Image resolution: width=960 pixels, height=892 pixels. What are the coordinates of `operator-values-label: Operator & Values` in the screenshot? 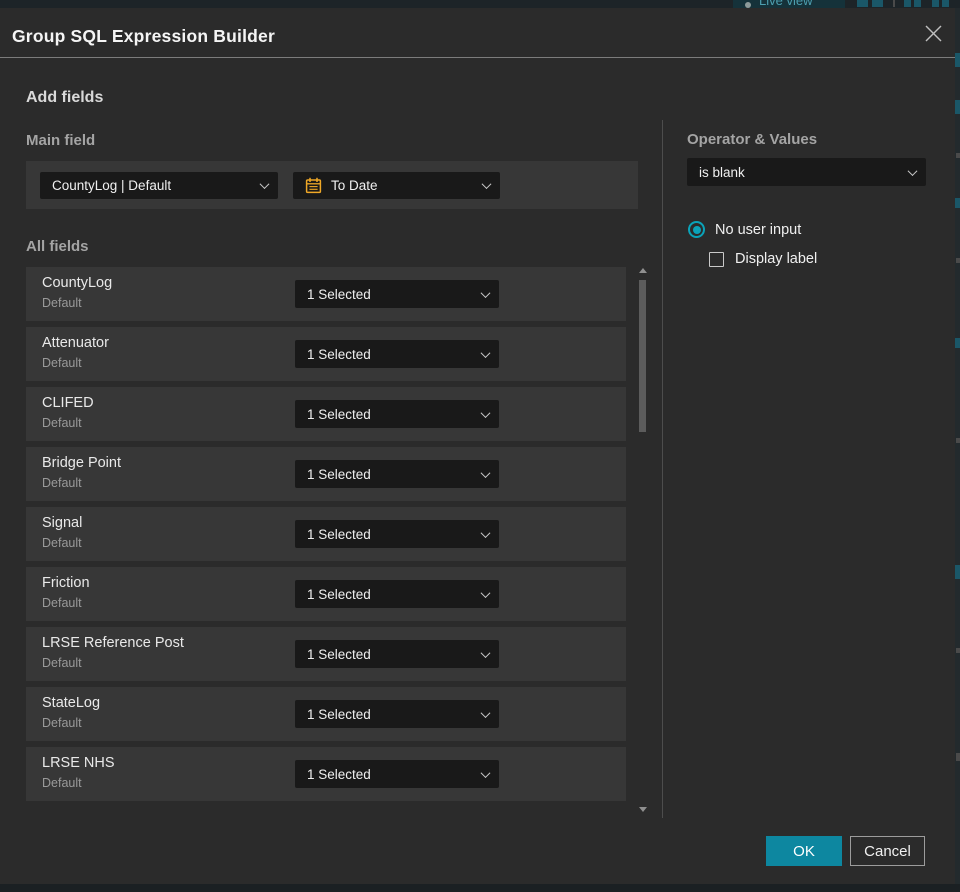 It's located at (752, 139).